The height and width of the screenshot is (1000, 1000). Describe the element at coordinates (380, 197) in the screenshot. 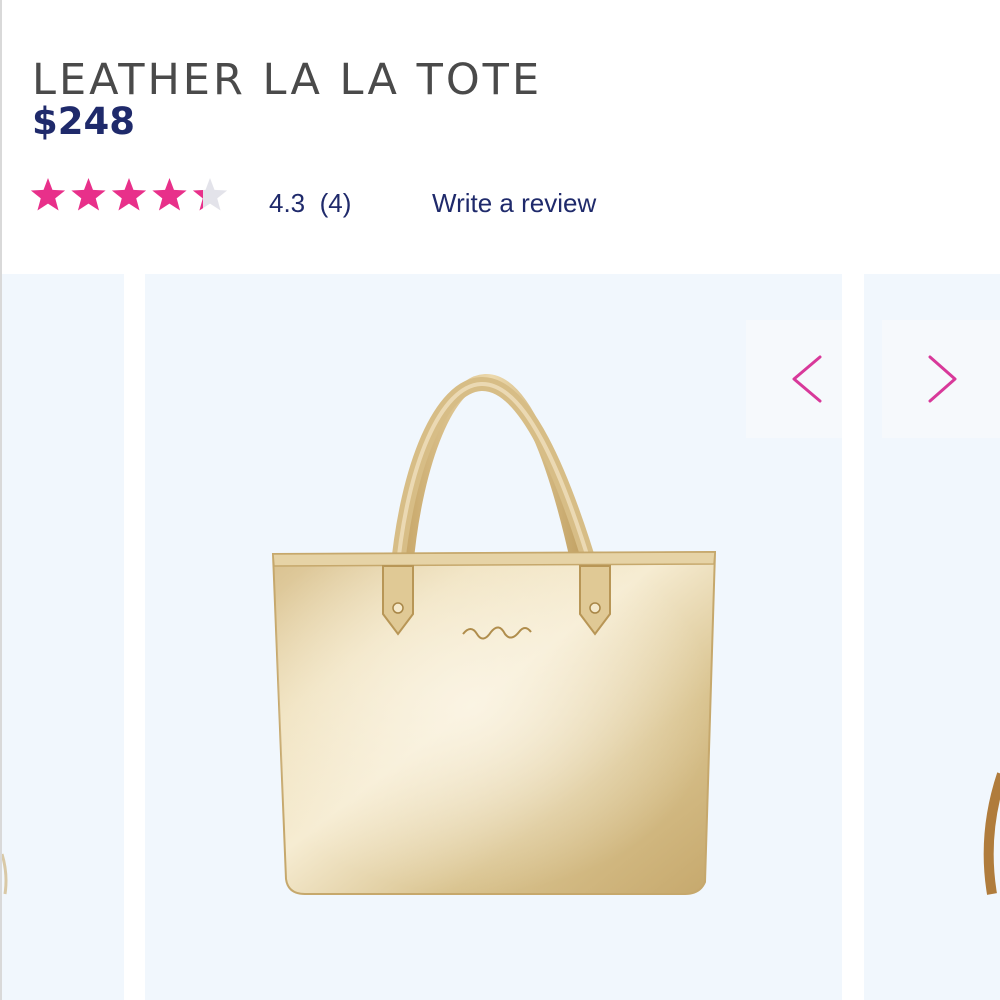

I see `rating-row: 4.3 (4) Write a review` at that location.